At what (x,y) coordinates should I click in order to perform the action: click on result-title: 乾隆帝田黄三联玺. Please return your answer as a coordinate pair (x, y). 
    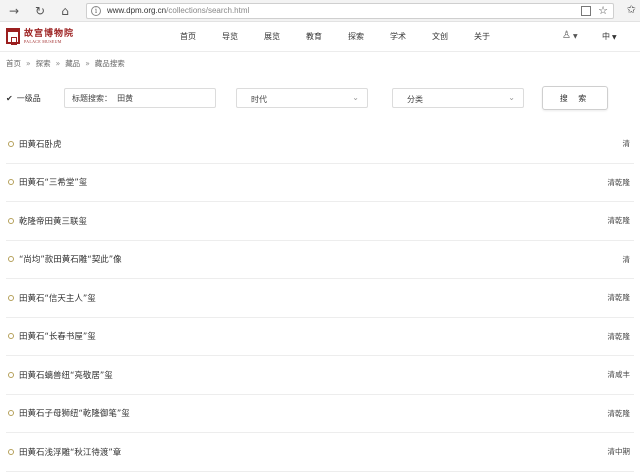
    Looking at the image, I should click on (53, 221).